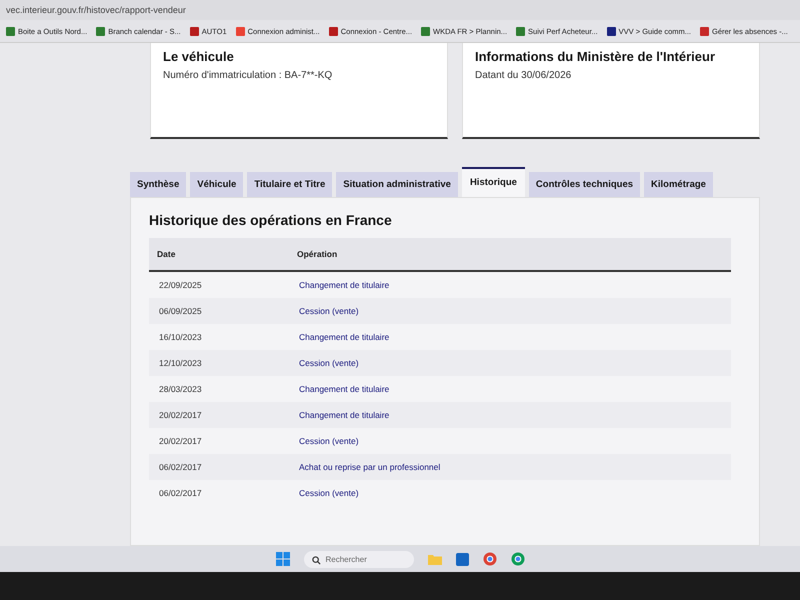 The image size is (800, 600). I want to click on tab: Titulaire et Titre, so click(289, 184).